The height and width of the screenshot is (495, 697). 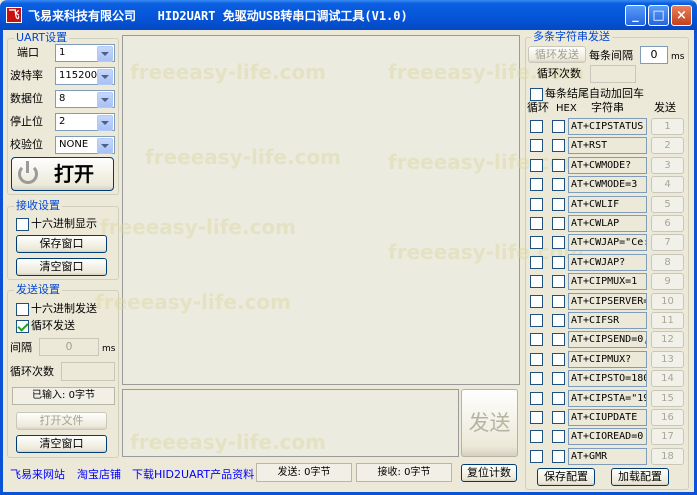 I want to click on row-send-button: 10, so click(x=667, y=301).